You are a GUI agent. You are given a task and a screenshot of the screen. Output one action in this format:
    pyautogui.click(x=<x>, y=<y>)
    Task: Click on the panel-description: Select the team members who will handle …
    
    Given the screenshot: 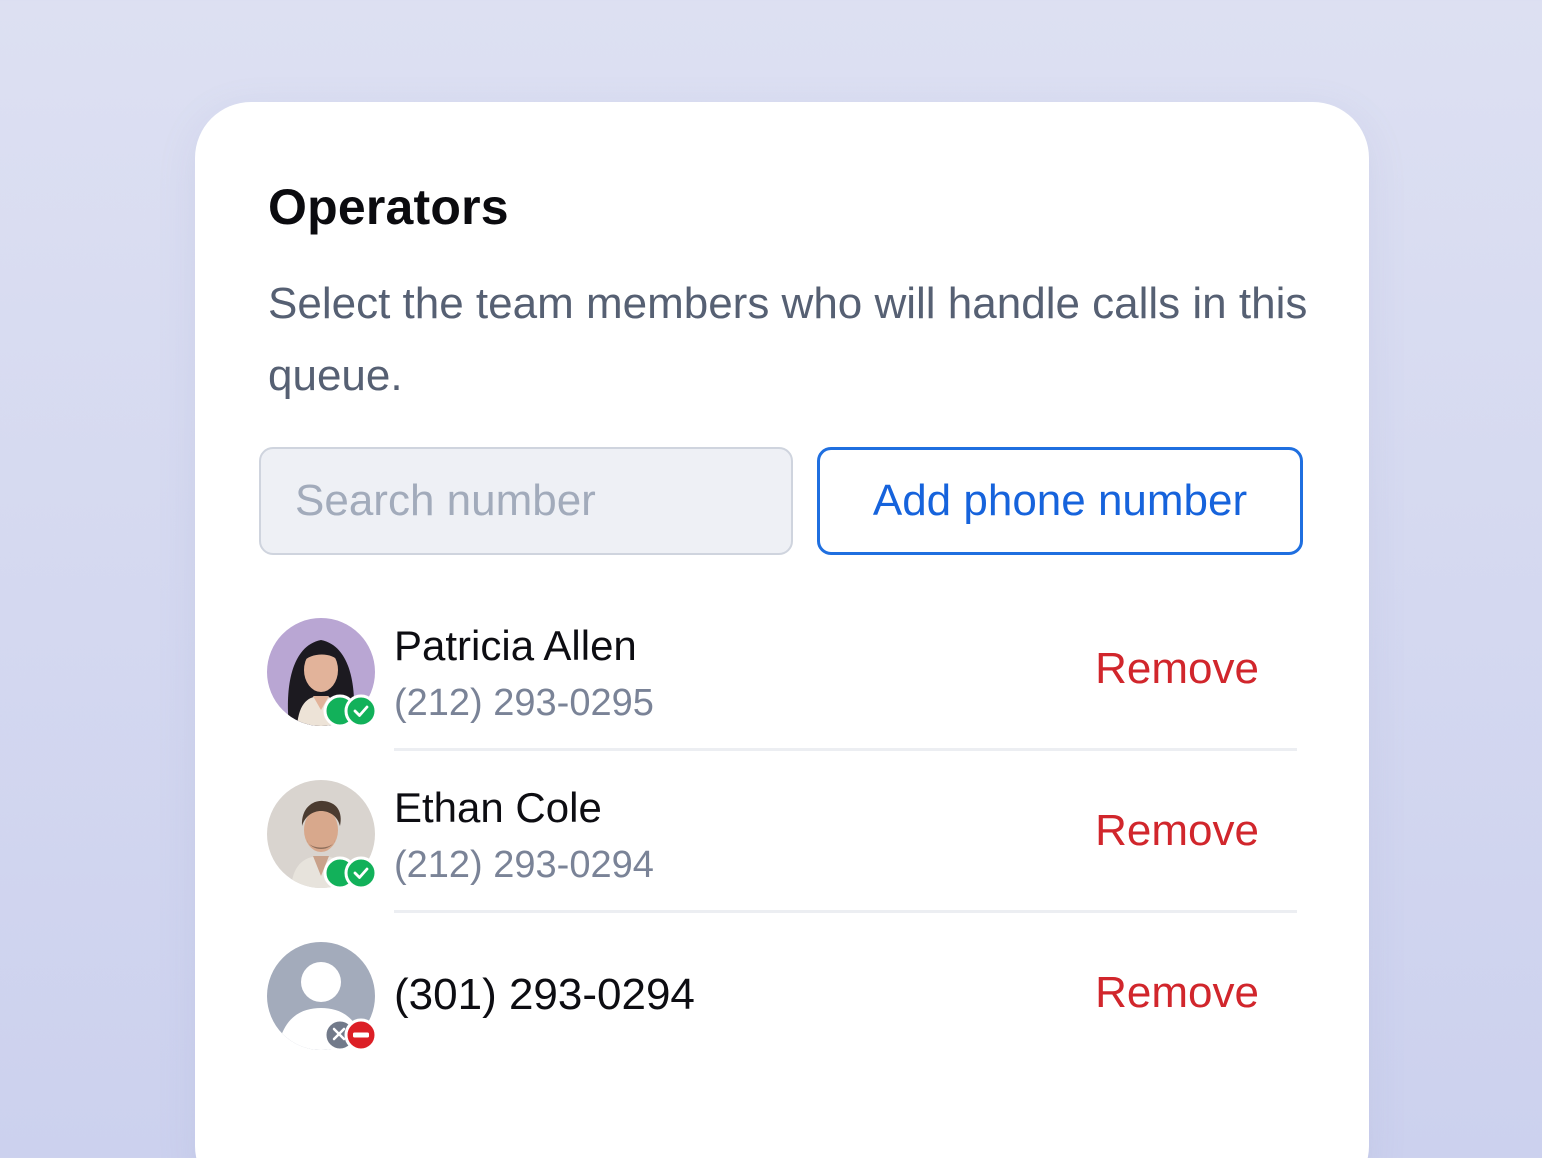 What is the action you would take?
    pyautogui.click(x=788, y=339)
    